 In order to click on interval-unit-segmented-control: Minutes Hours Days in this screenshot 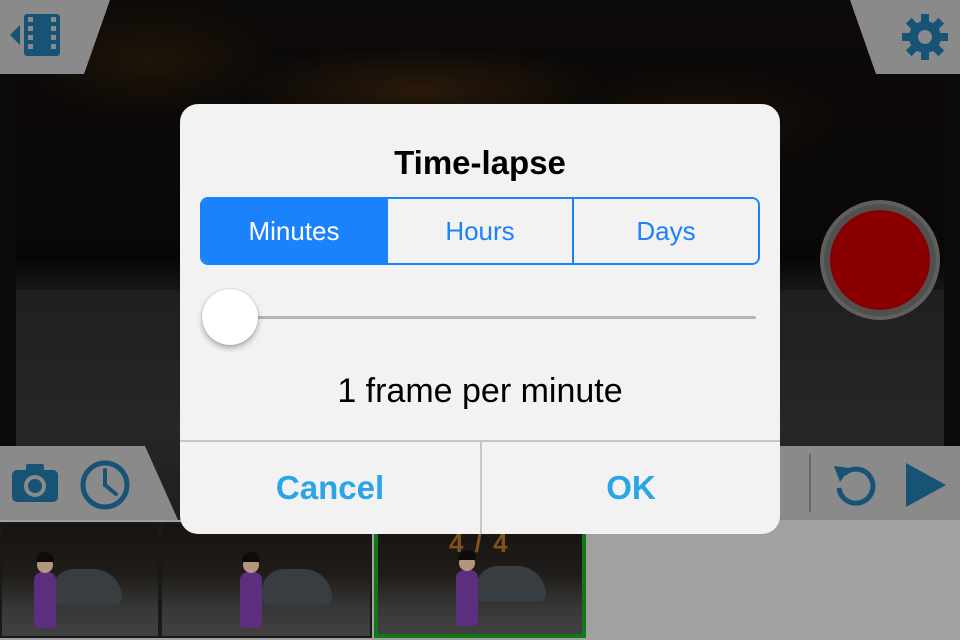, I will do `click(480, 231)`.